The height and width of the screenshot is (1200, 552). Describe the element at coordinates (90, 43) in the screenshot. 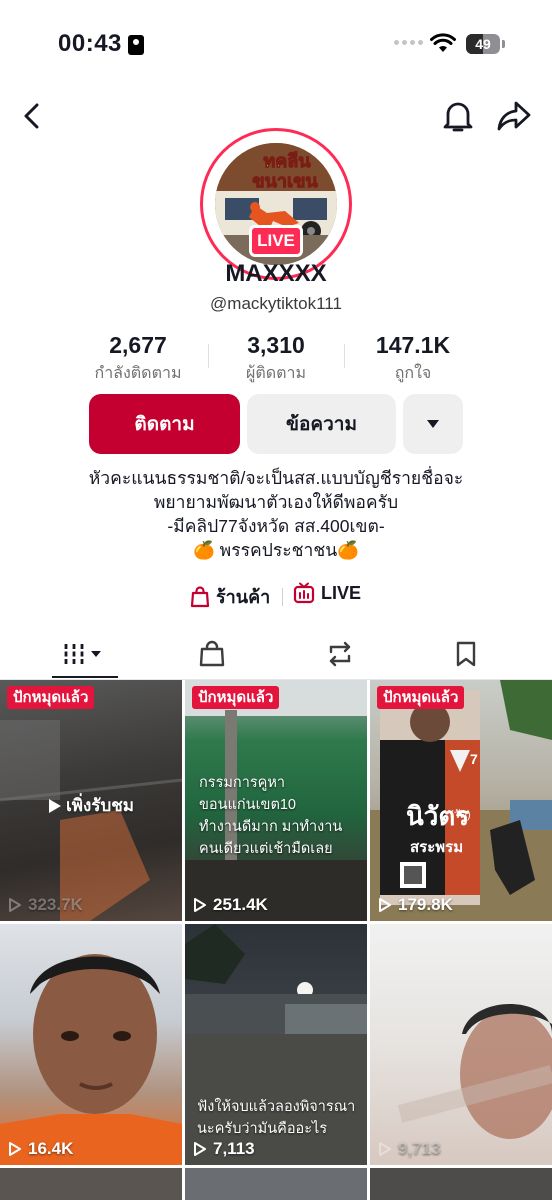

I see `status-time: 00:43` at that location.